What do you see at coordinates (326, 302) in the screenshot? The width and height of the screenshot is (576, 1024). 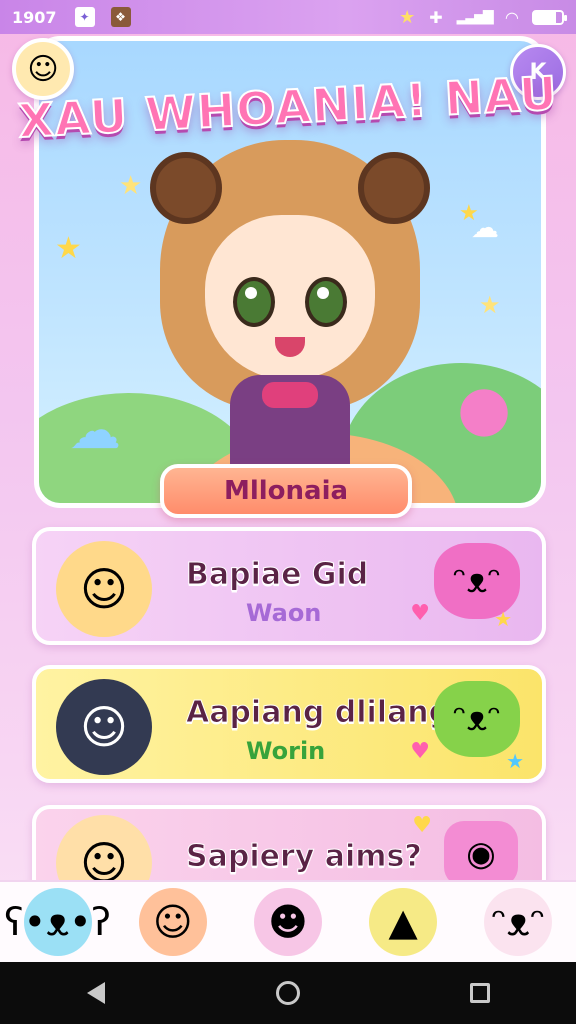 I see `character-eye-right` at bounding box center [326, 302].